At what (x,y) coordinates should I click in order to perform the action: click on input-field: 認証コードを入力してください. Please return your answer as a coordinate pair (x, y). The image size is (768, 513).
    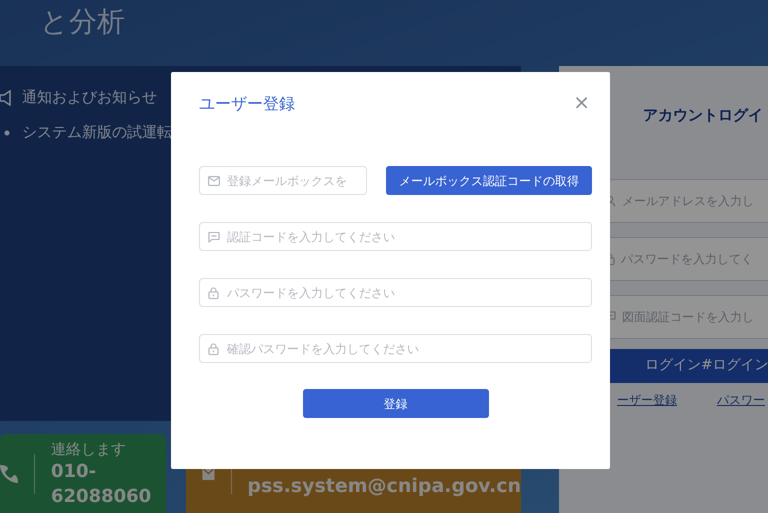
    Looking at the image, I should click on (395, 236).